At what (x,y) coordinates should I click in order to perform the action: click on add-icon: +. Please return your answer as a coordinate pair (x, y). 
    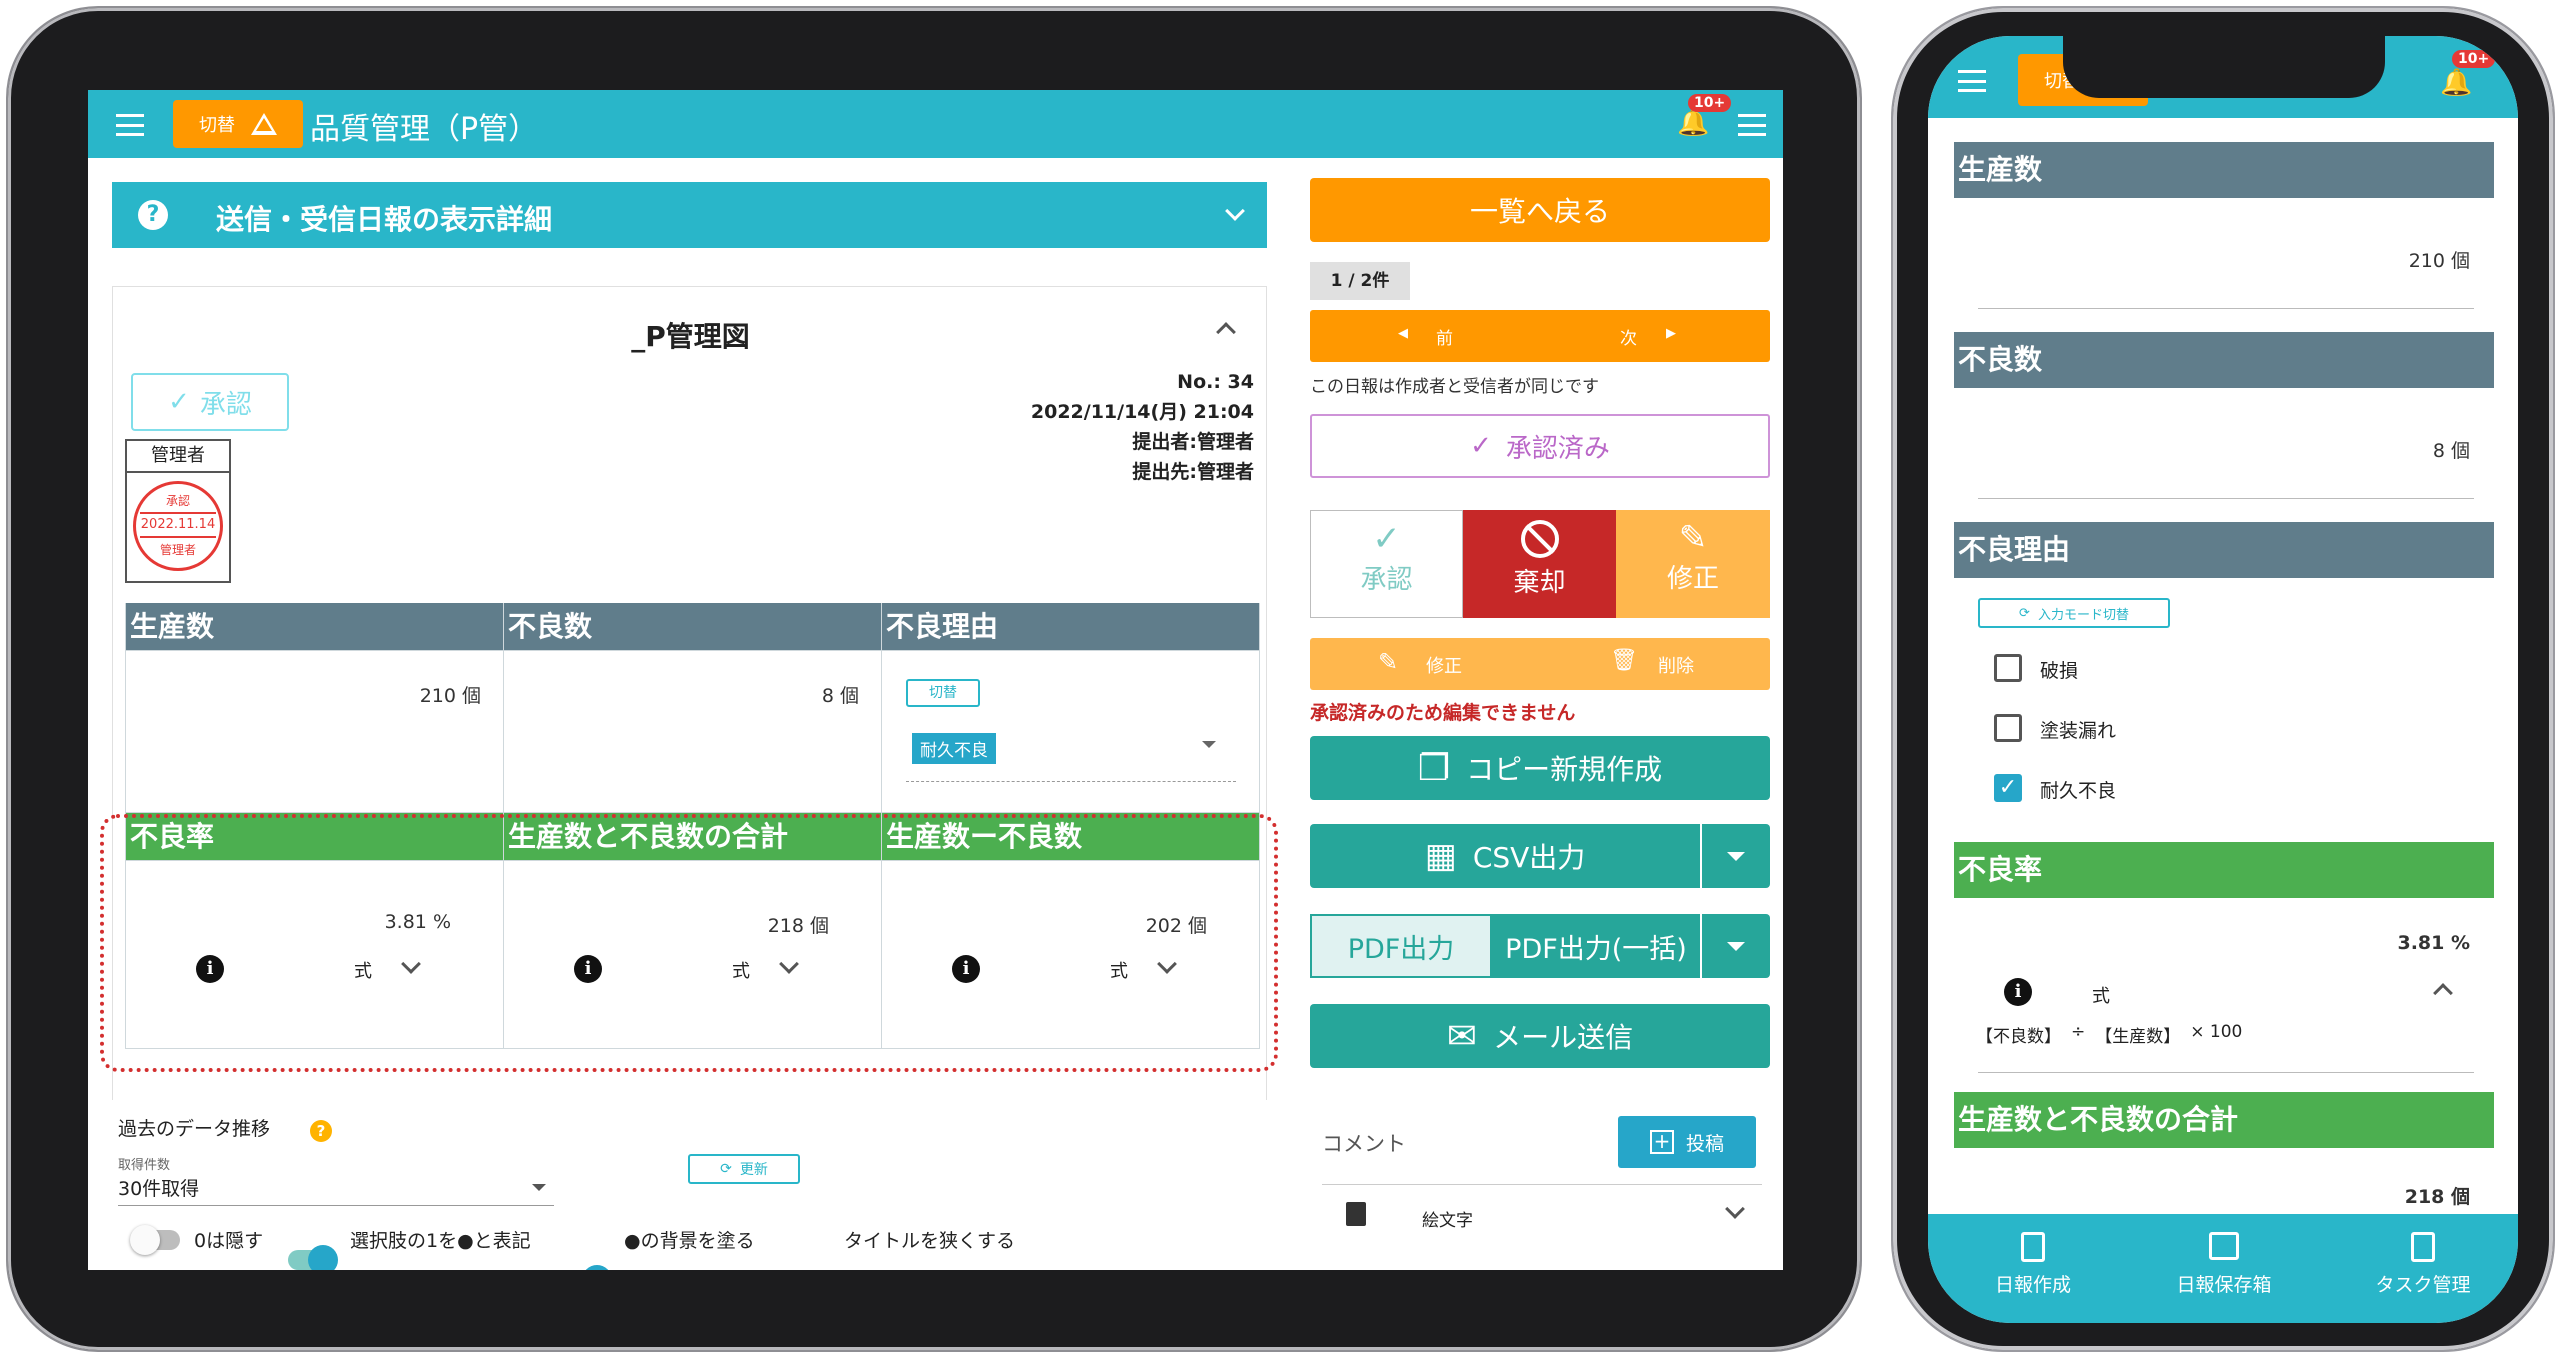
    Looking at the image, I should click on (1661, 1142).